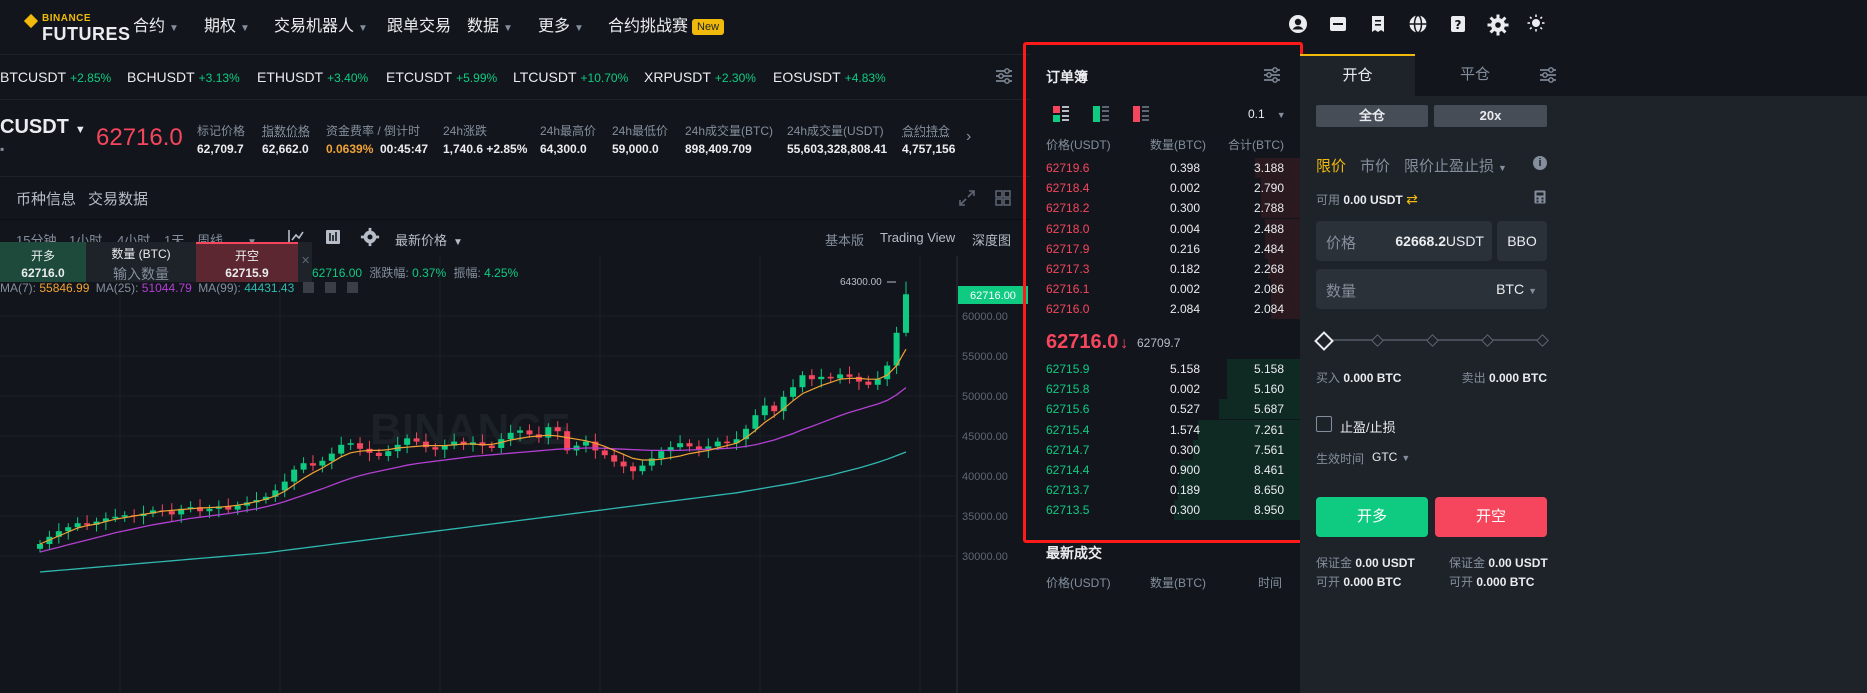  Describe the element at coordinates (43, 127) in the screenshot. I see `symbol-selector: CUSDT ▼` at that location.